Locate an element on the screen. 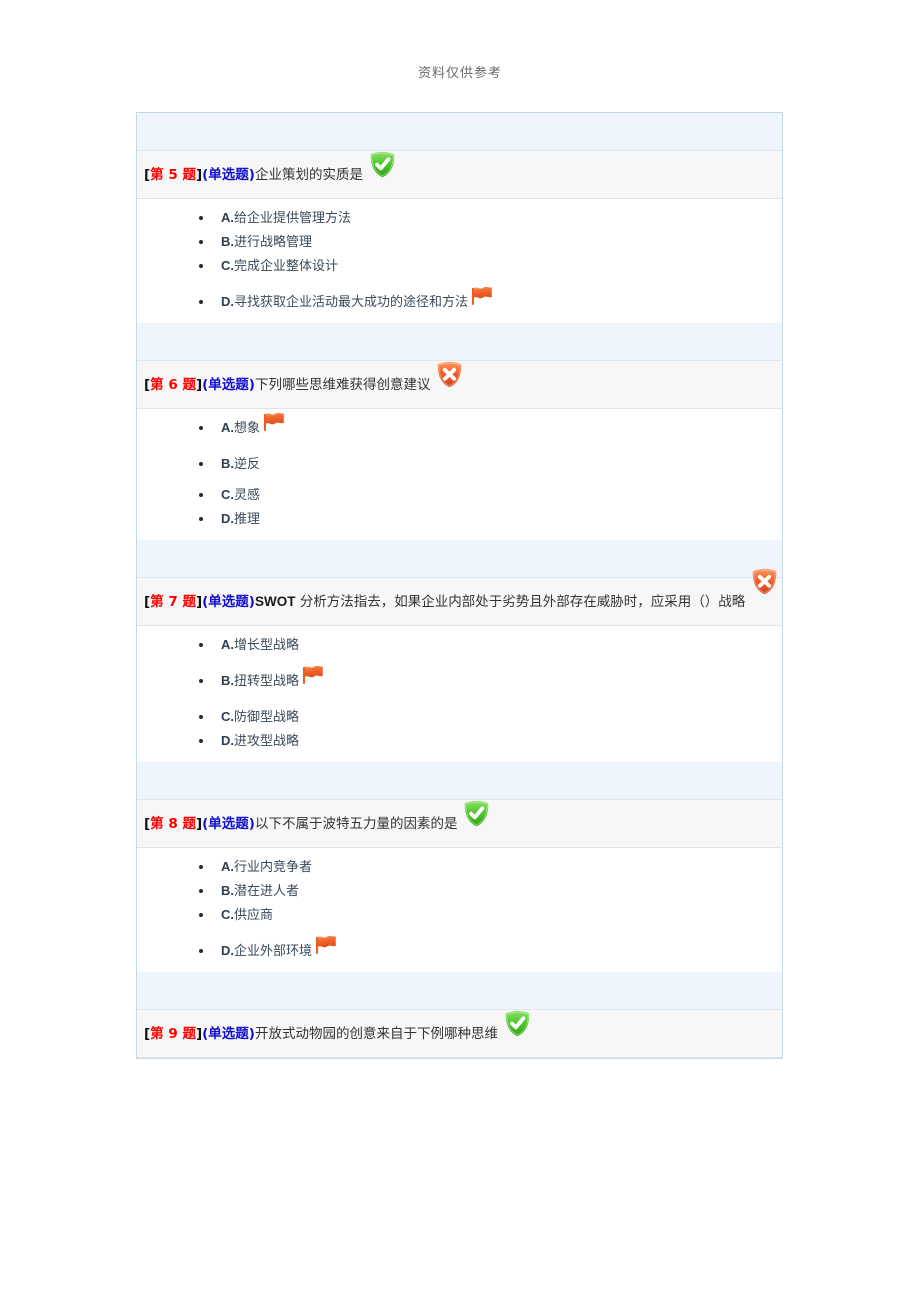 The width and height of the screenshot is (920, 1302). question-number: 第 5 题 is located at coordinates (173, 175).